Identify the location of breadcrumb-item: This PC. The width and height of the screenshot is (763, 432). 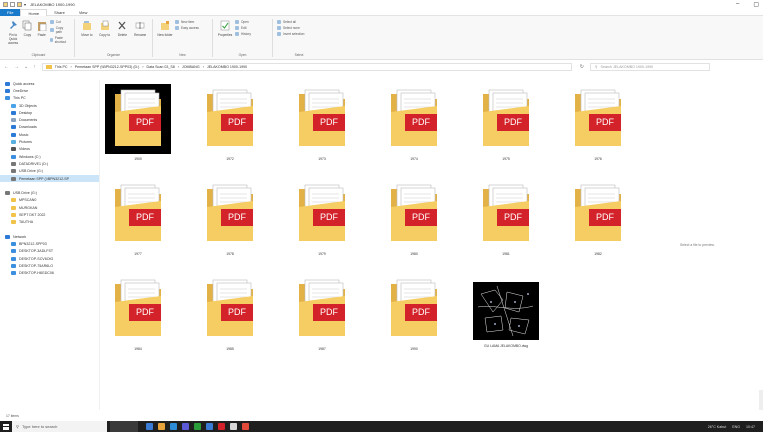
(61, 67).